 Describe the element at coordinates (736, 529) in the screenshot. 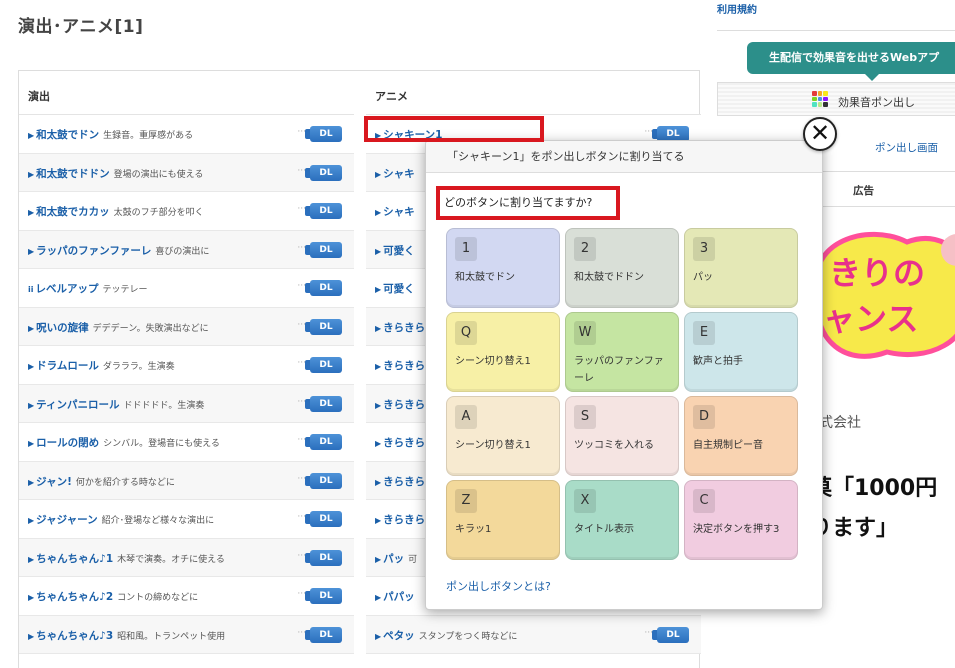

I see `key-label: 決定ボタンを押す3` at that location.